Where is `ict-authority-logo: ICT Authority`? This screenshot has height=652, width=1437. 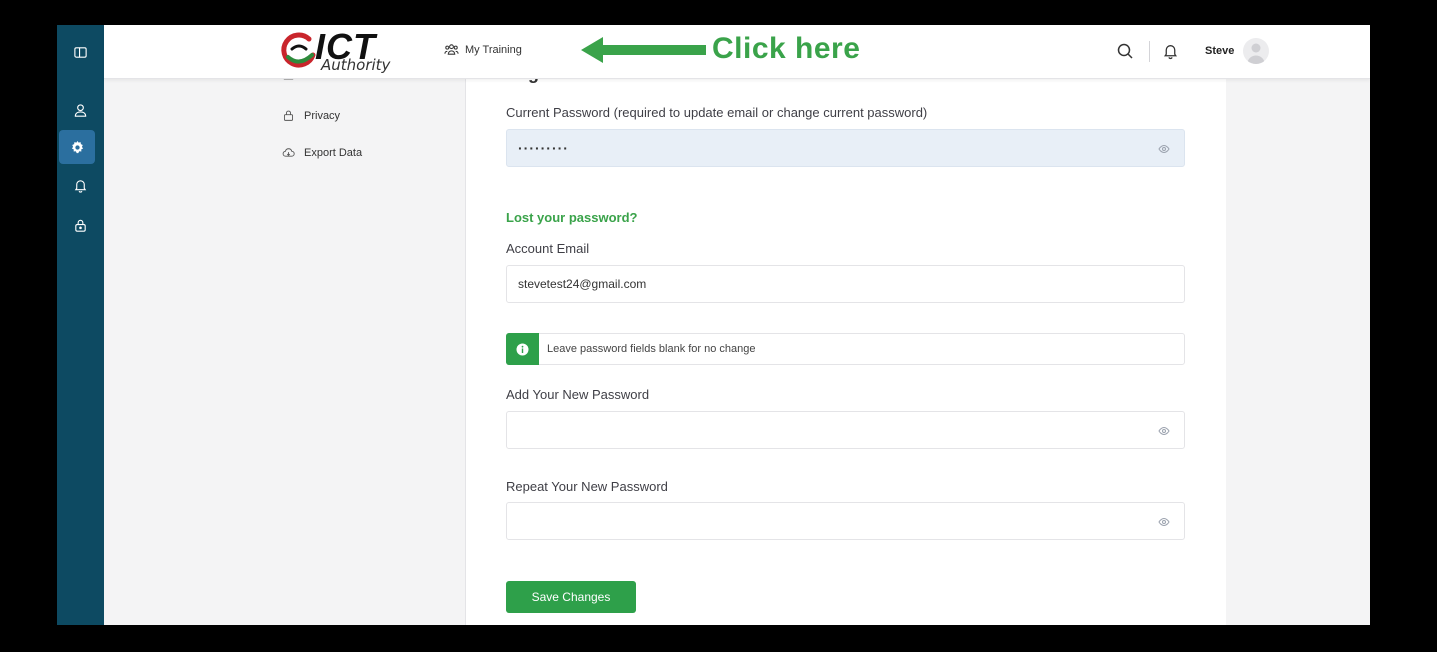 ict-authority-logo: ICT Authority is located at coordinates (335, 50).